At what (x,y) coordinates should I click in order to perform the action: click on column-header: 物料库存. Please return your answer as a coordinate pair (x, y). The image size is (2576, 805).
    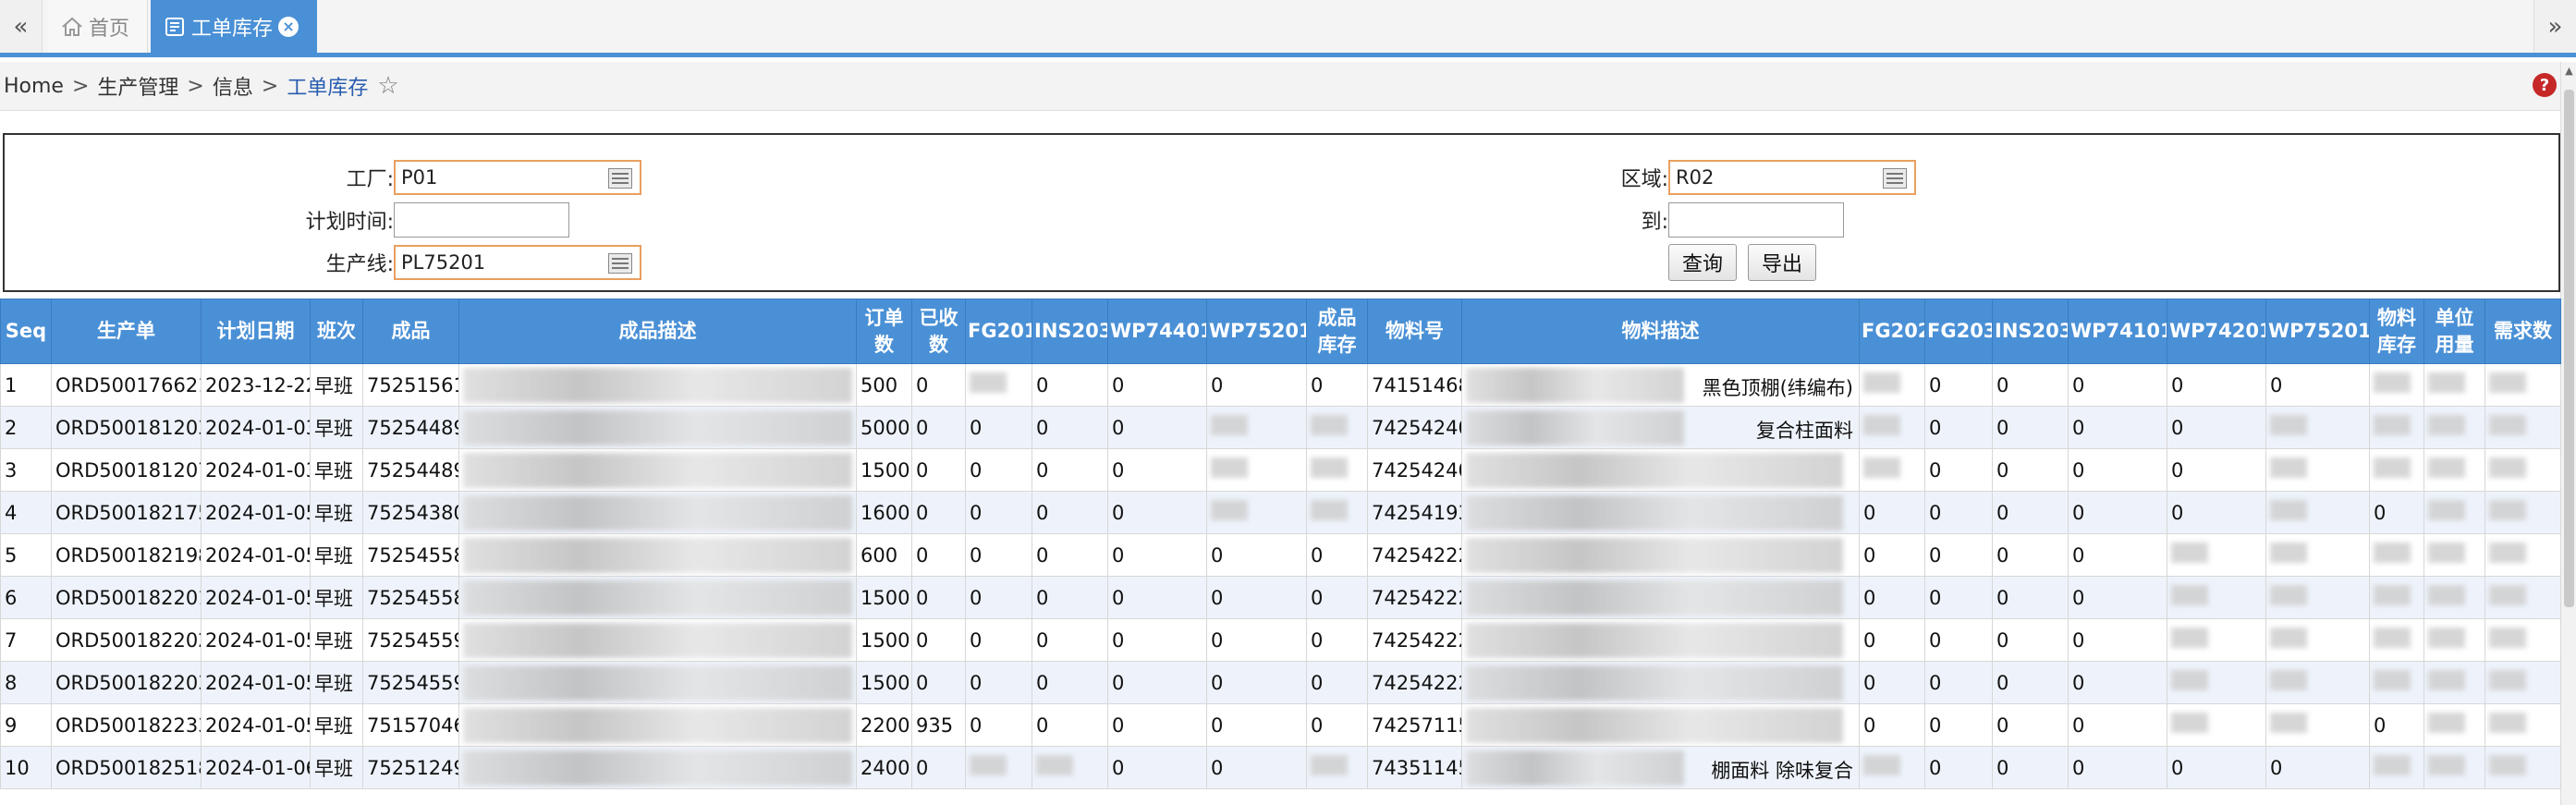
    Looking at the image, I should click on (2396, 331).